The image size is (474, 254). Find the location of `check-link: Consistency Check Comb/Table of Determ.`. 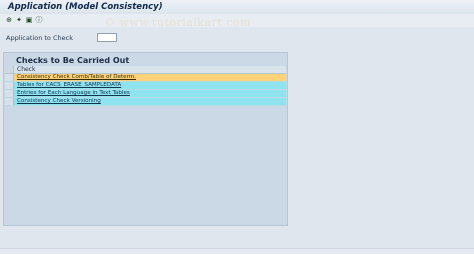

check-link: Consistency Check Comb/Table of Determ. is located at coordinates (76, 77).